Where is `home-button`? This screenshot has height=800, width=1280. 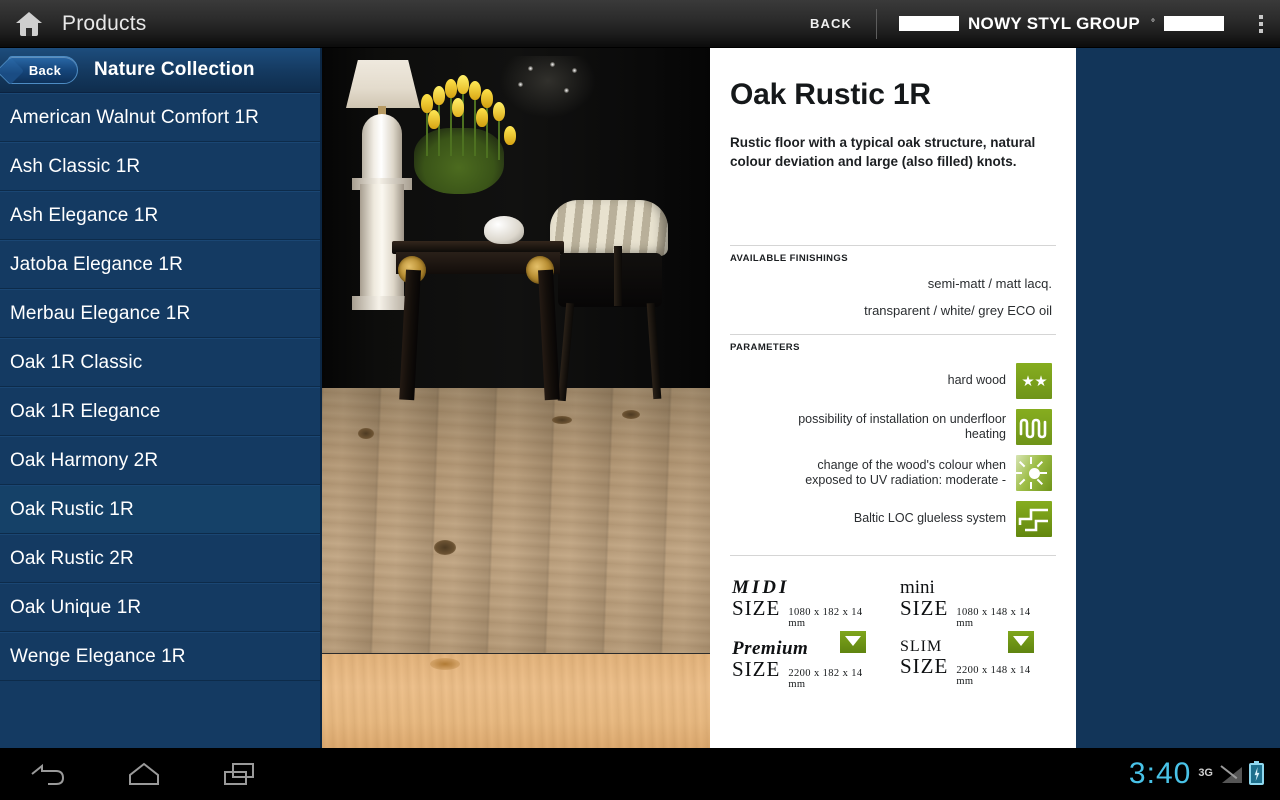 home-button is located at coordinates (29, 24).